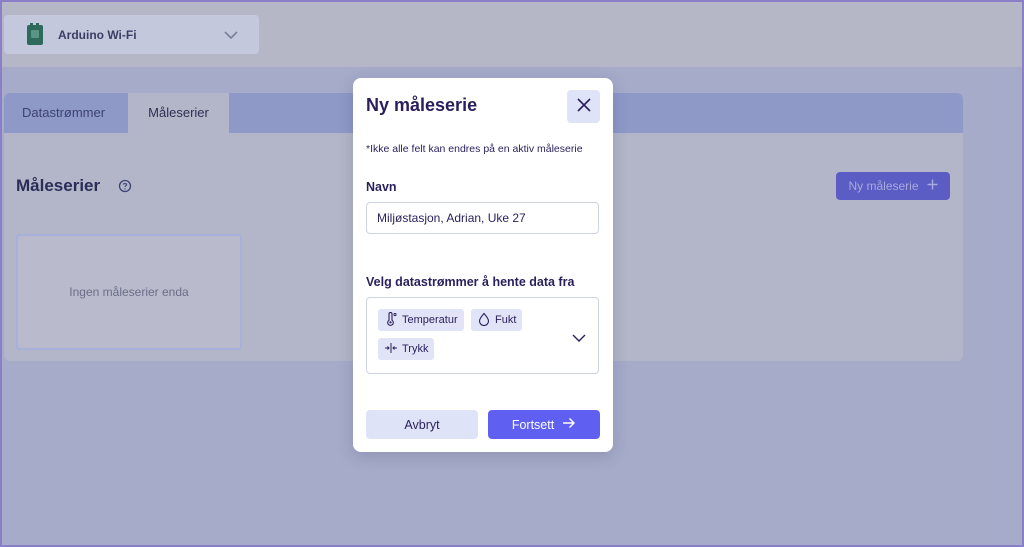  What do you see at coordinates (506, 320) in the screenshot?
I see `chip-label: Fukt` at bounding box center [506, 320].